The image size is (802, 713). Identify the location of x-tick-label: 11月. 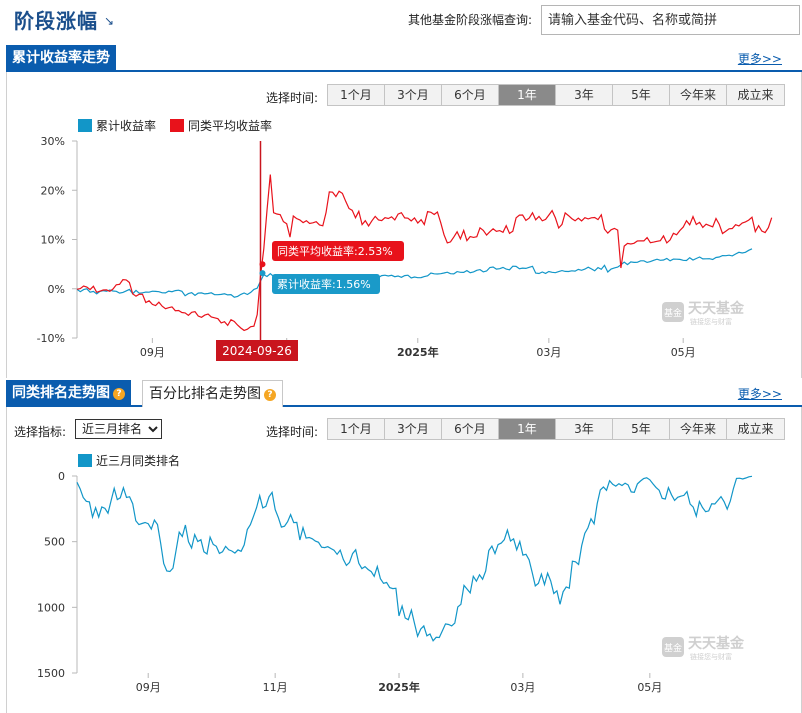
(275, 687).